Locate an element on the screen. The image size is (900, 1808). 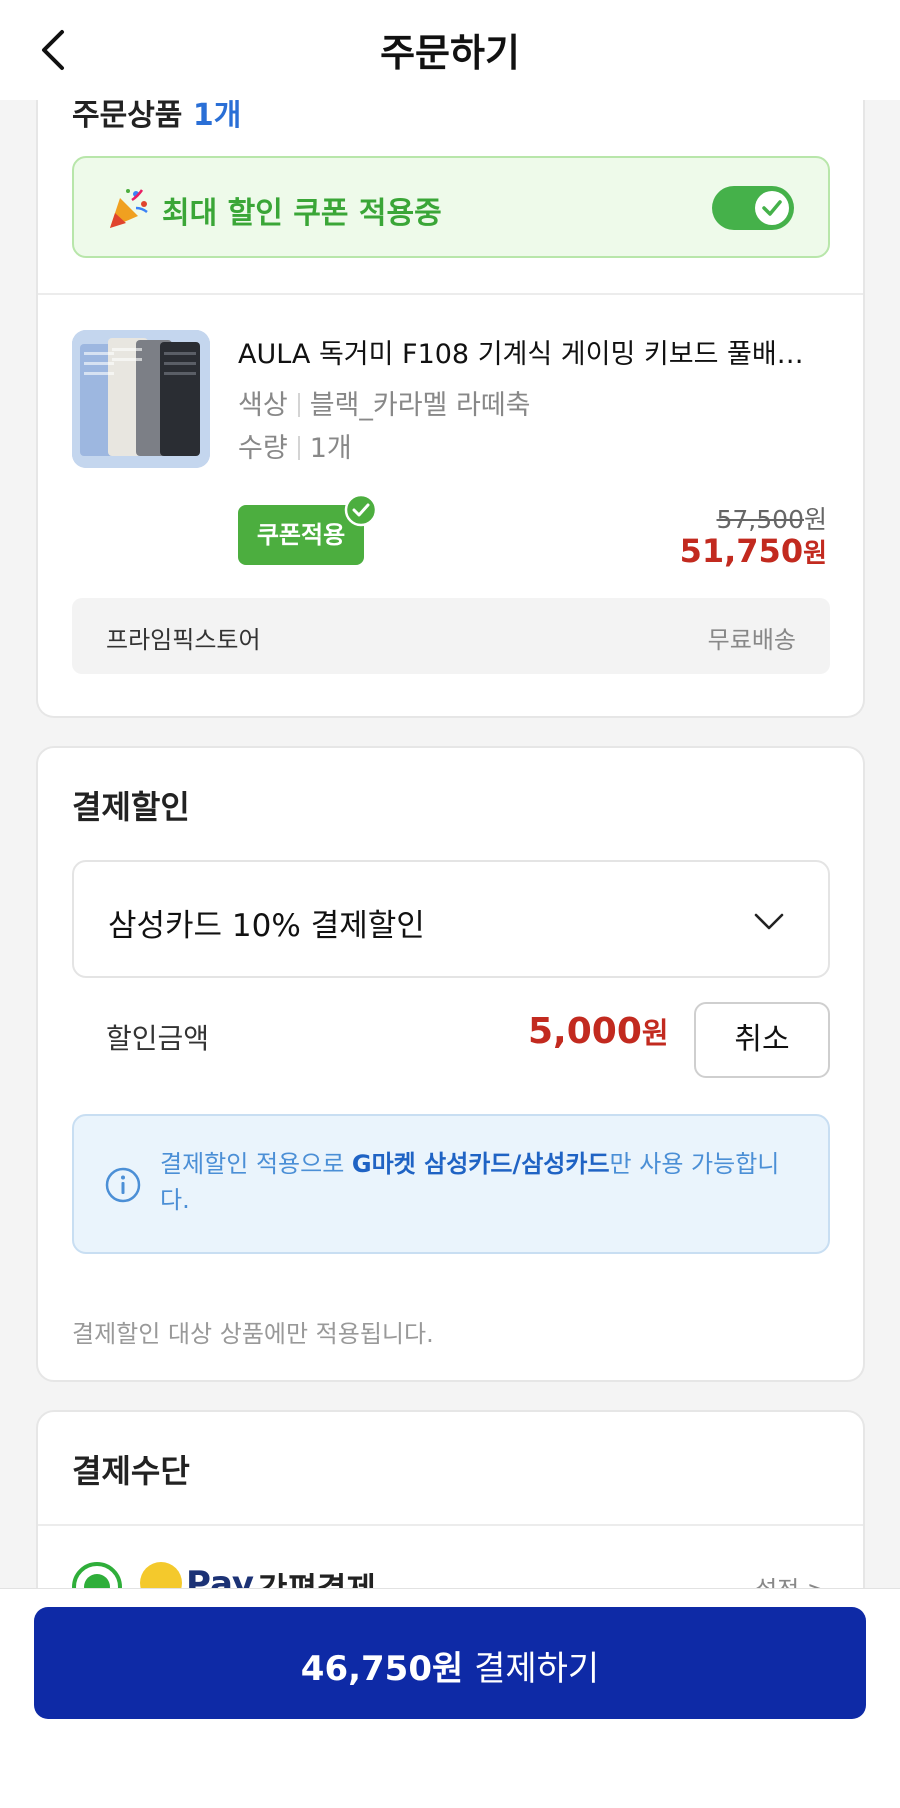
discount-amount: 5,000원 is located at coordinates (598, 1031).